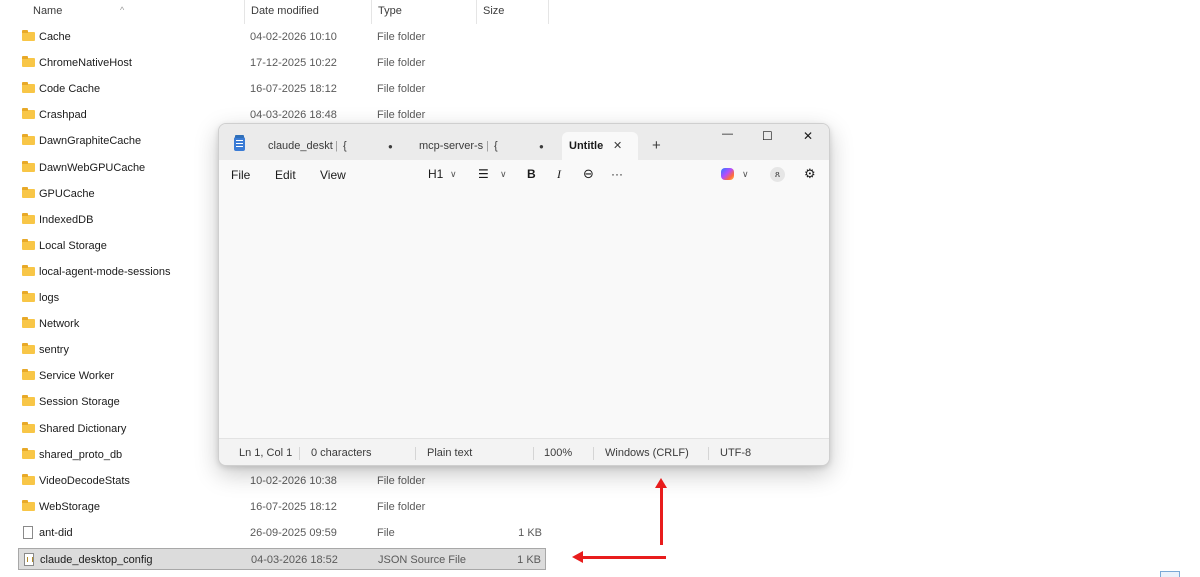 Image resolution: width=1200 pixels, height=577 pixels. Describe the element at coordinates (240, 175) in the screenshot. I see `menu-file: File` at that location.